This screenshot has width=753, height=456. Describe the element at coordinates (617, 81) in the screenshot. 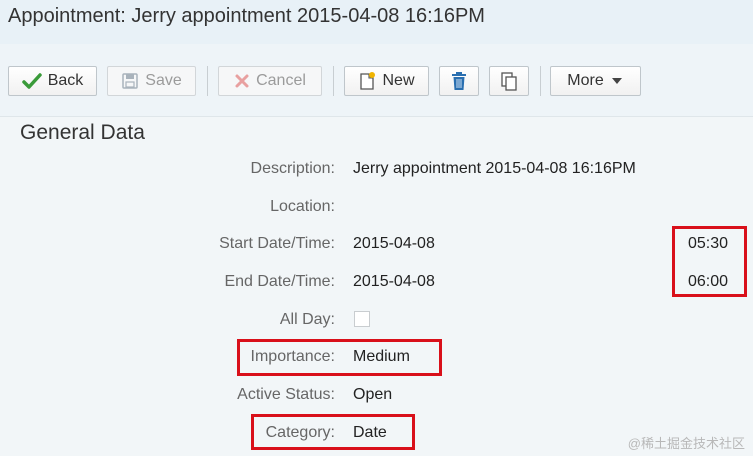

I see `dropdown-arrow-icon` at that location.